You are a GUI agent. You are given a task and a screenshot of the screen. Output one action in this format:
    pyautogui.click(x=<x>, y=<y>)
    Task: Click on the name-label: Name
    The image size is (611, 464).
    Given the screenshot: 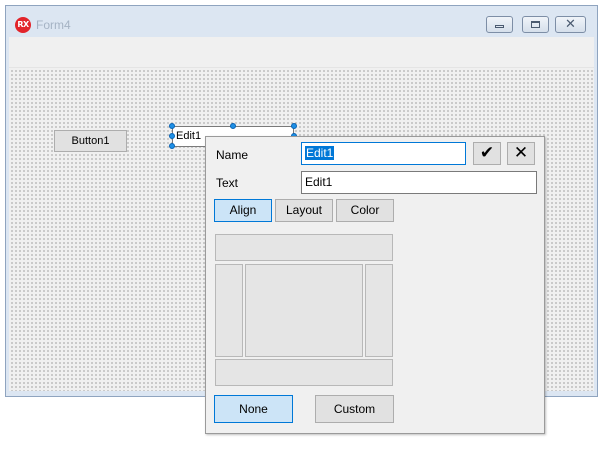 What is the action you would take?
    pyautogui.click(x=232, y=155)
    